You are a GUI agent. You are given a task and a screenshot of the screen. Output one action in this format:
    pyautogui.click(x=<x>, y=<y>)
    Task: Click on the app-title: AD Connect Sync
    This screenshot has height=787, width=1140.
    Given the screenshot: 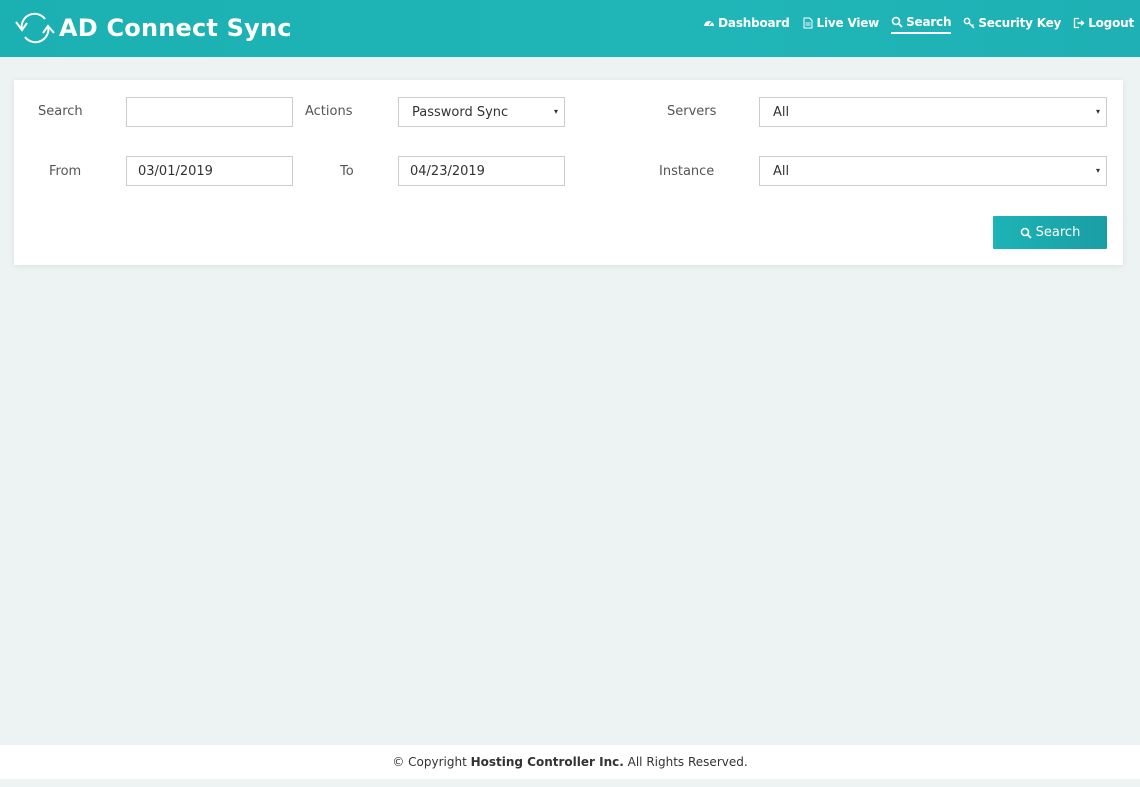 What is the action you would take?
    pyautogui.click(x=175, y=28)
    